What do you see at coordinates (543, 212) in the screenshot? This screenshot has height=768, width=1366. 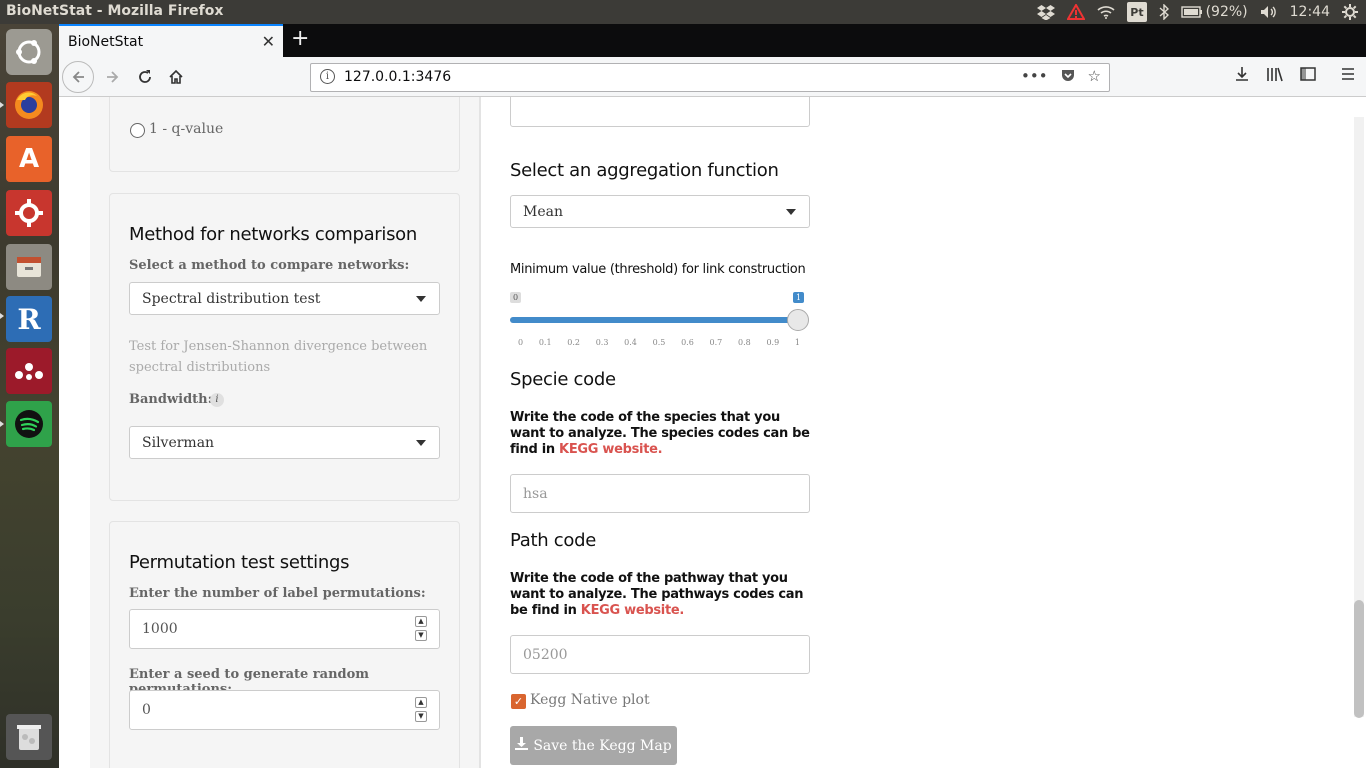 I see `aggregation-value: Mean` at bounding box center [543, 212].